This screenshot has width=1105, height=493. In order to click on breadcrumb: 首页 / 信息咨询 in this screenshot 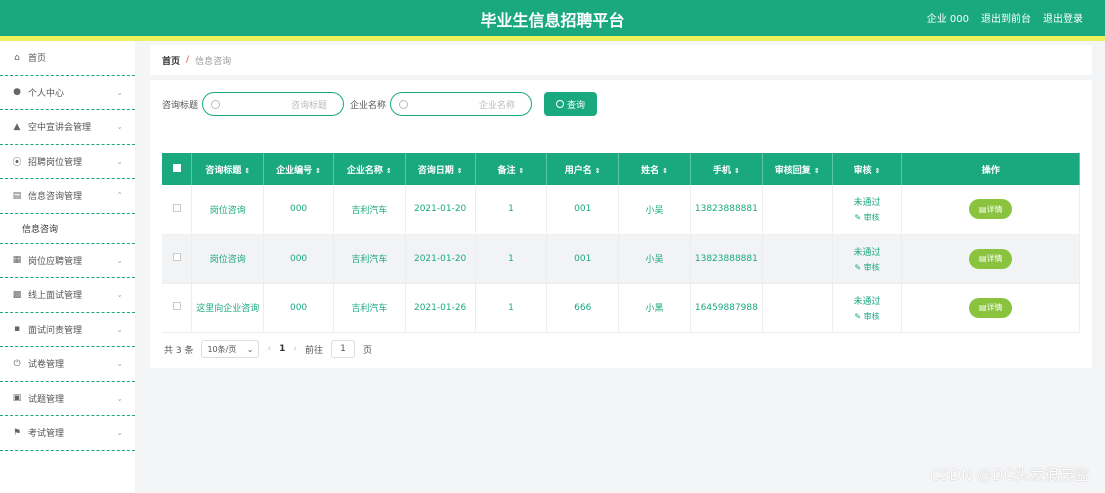, I will do `click(621, 60)`.